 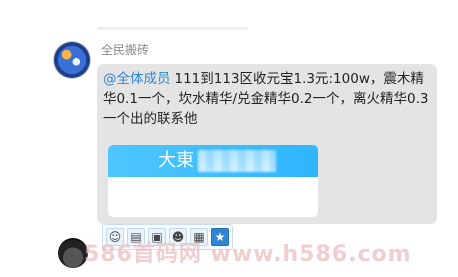 I want to click on site-watermark: 586首码网 www.h586.com, so click(x=248, y=254).